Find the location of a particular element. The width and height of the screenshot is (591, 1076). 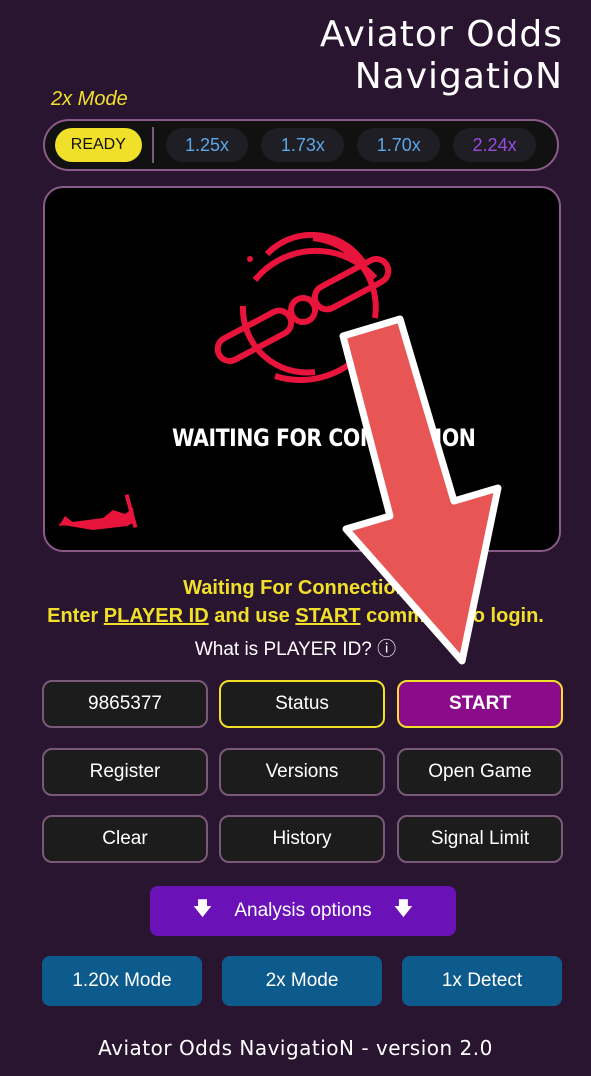

analysis-options-label: Analysis options is located at coordinates (303, 910).